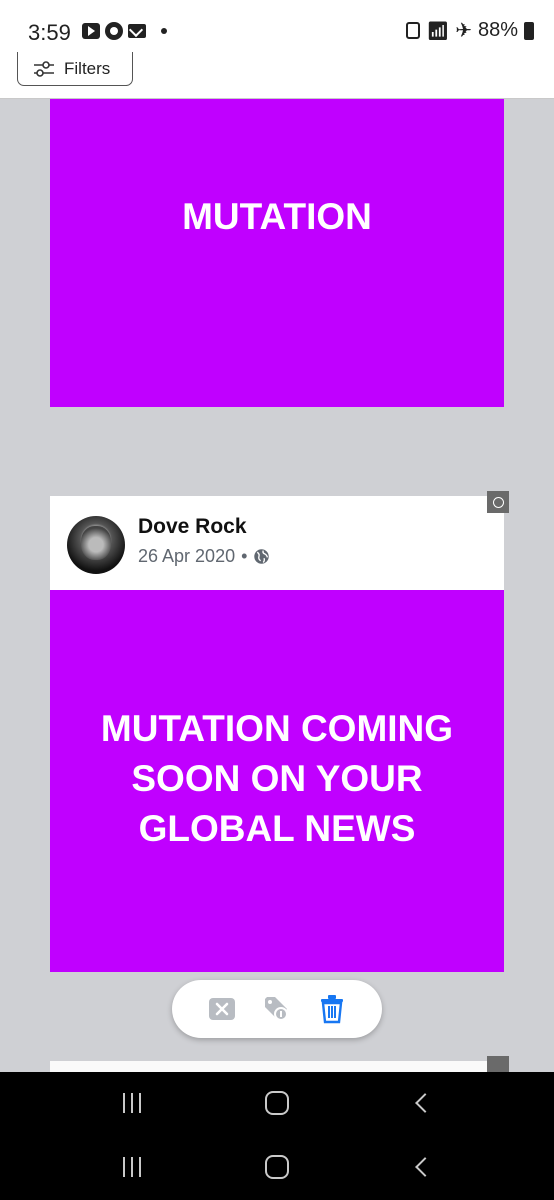 The height and width of the screenshot is (1200, 554). What do you see at coordinates (96, 545) in the screenshot?
I see `avatar` at bounding box center [96, 545].